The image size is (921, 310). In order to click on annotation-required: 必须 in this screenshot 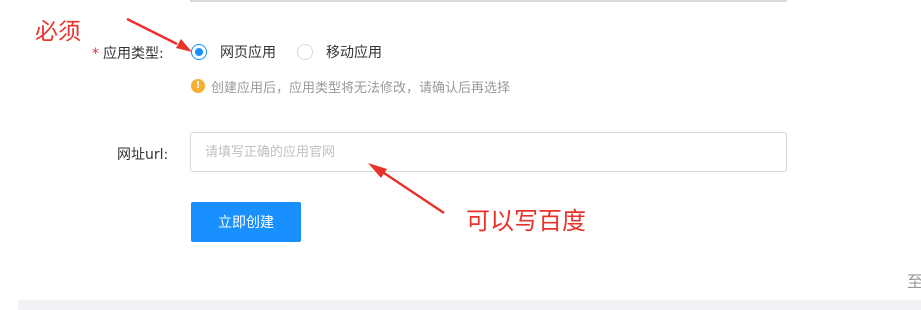, I will do `click(58, 32)`.